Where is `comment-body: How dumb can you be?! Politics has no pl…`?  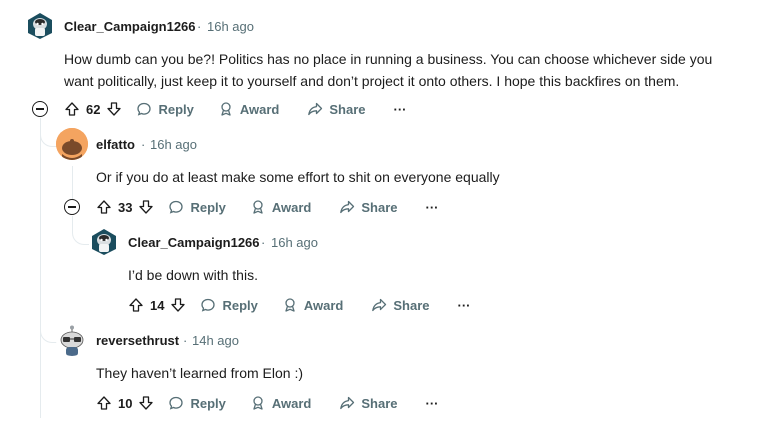
comment-body: How dumb can you be?! Politics has no pl… is located at coordinates (409, 70).